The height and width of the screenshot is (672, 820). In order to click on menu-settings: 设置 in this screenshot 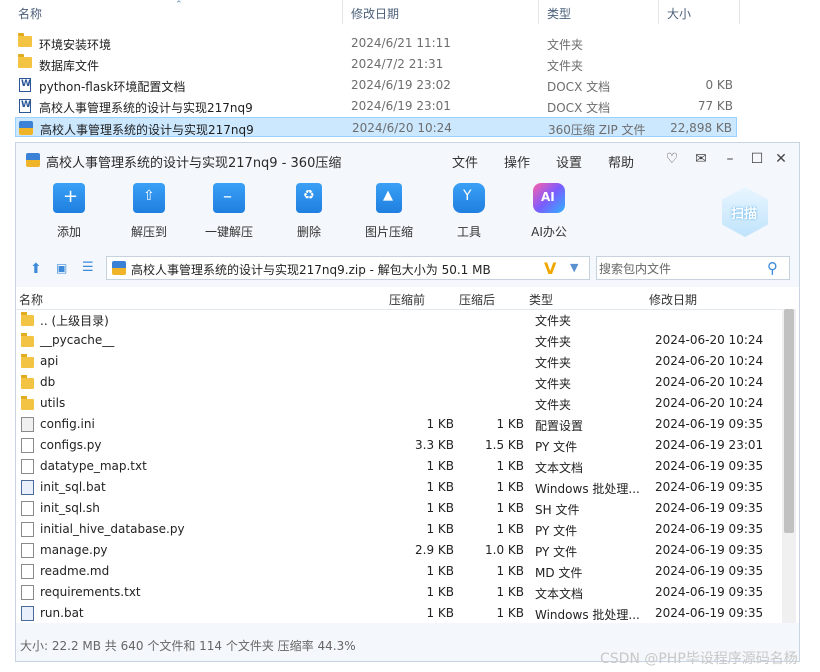, I will do `click(569, 161)`.